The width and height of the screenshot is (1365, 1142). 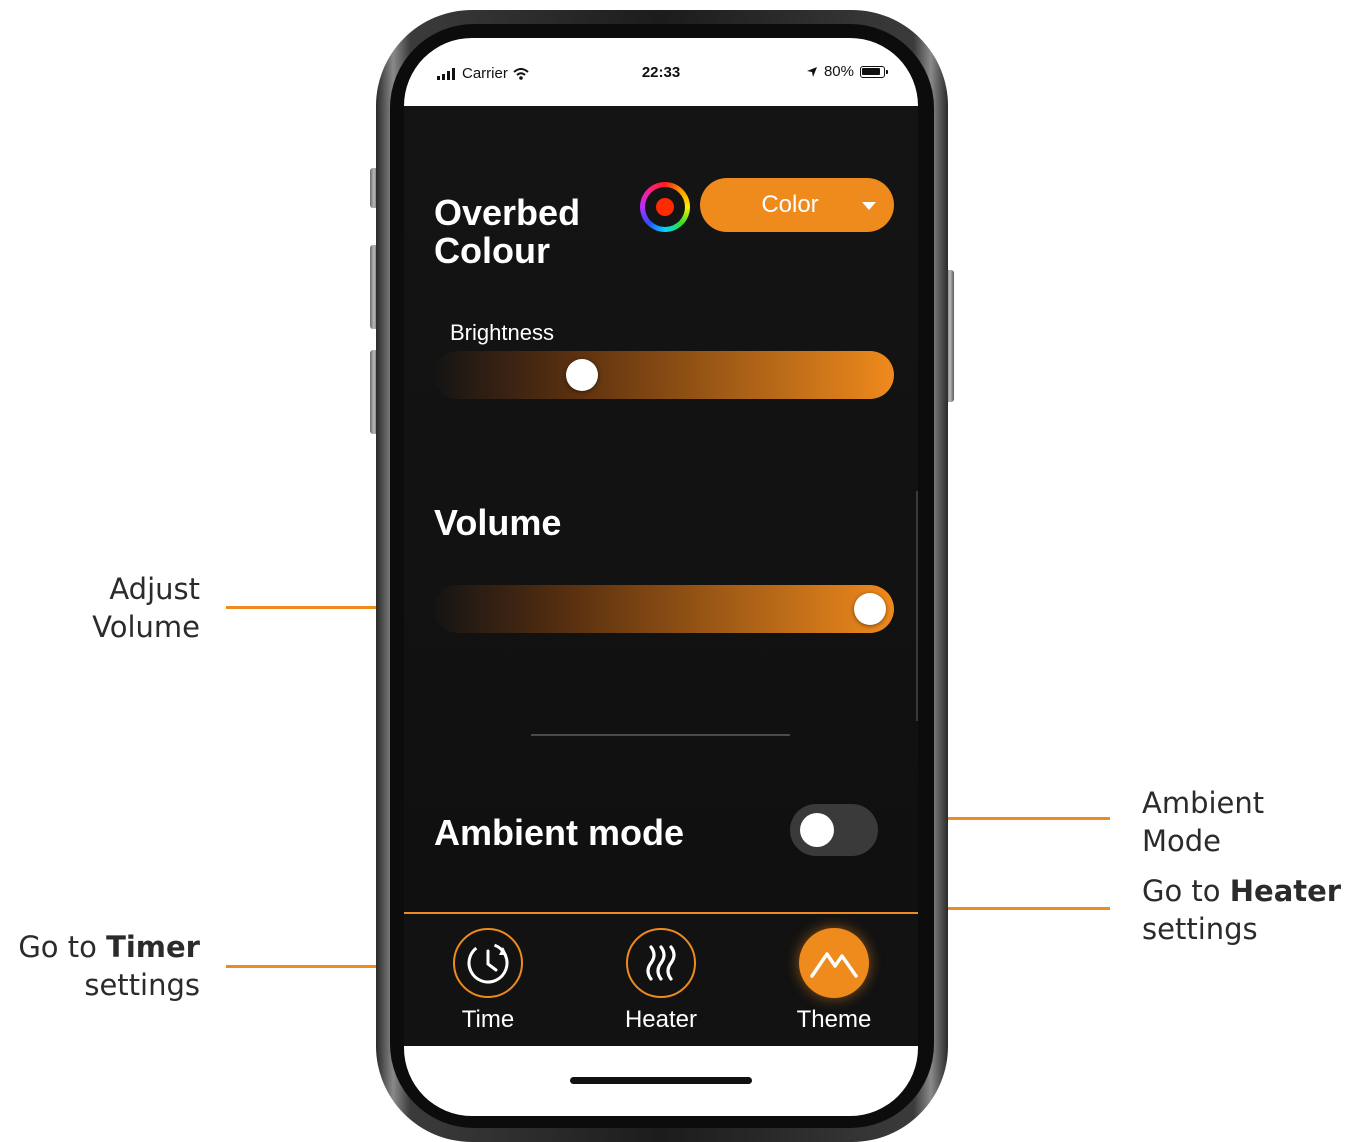 What do you see at coordinates (838, 71) in the screenshot?
I see `battery-percent: 80%` at bounding box center [838, 71].